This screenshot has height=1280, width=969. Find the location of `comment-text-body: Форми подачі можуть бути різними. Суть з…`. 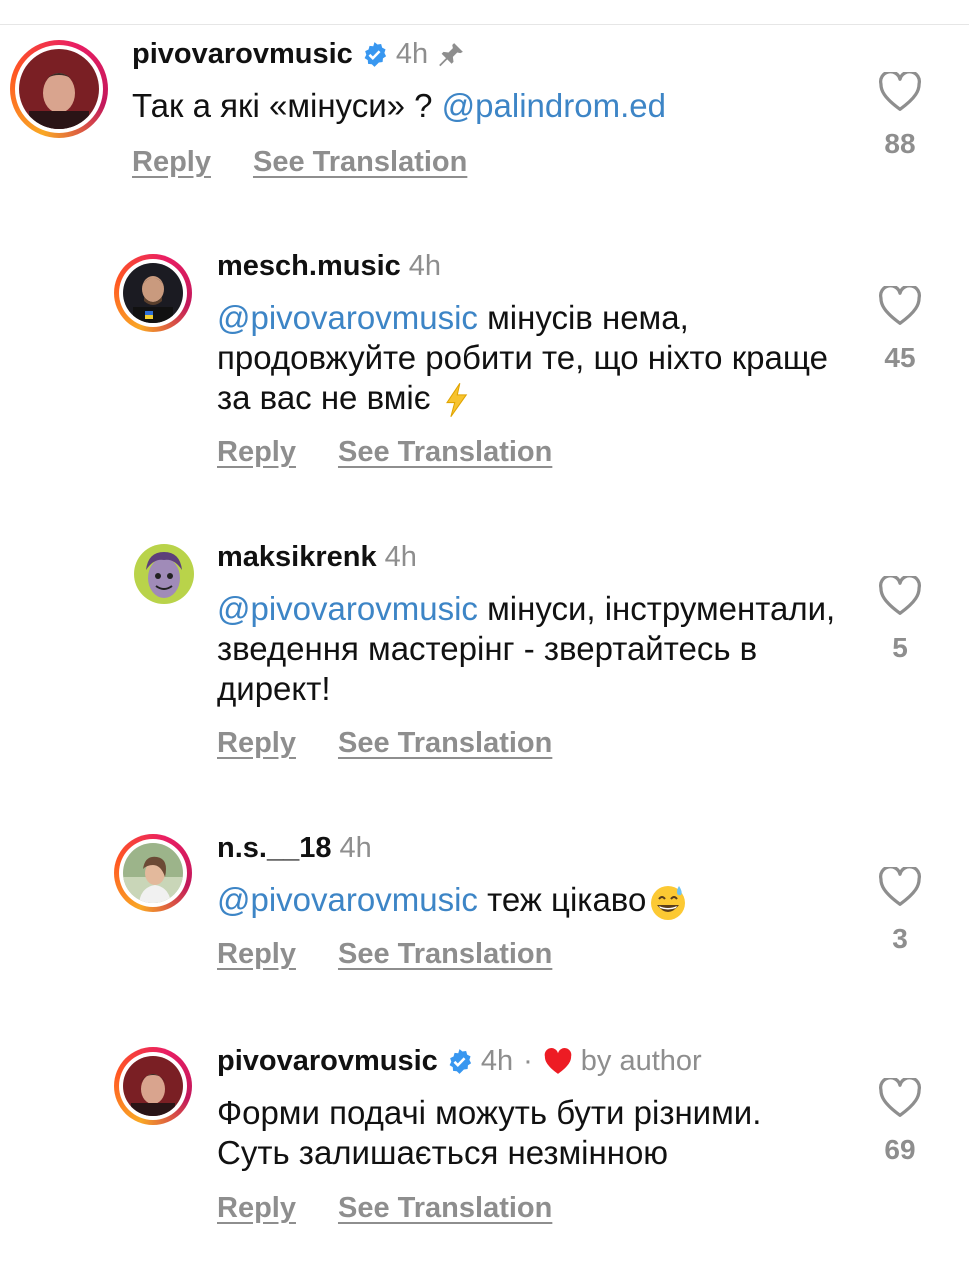

comment-text-body: Форми подачі можуть бути різними. Суть з… is located at coordinates (489, 1132).